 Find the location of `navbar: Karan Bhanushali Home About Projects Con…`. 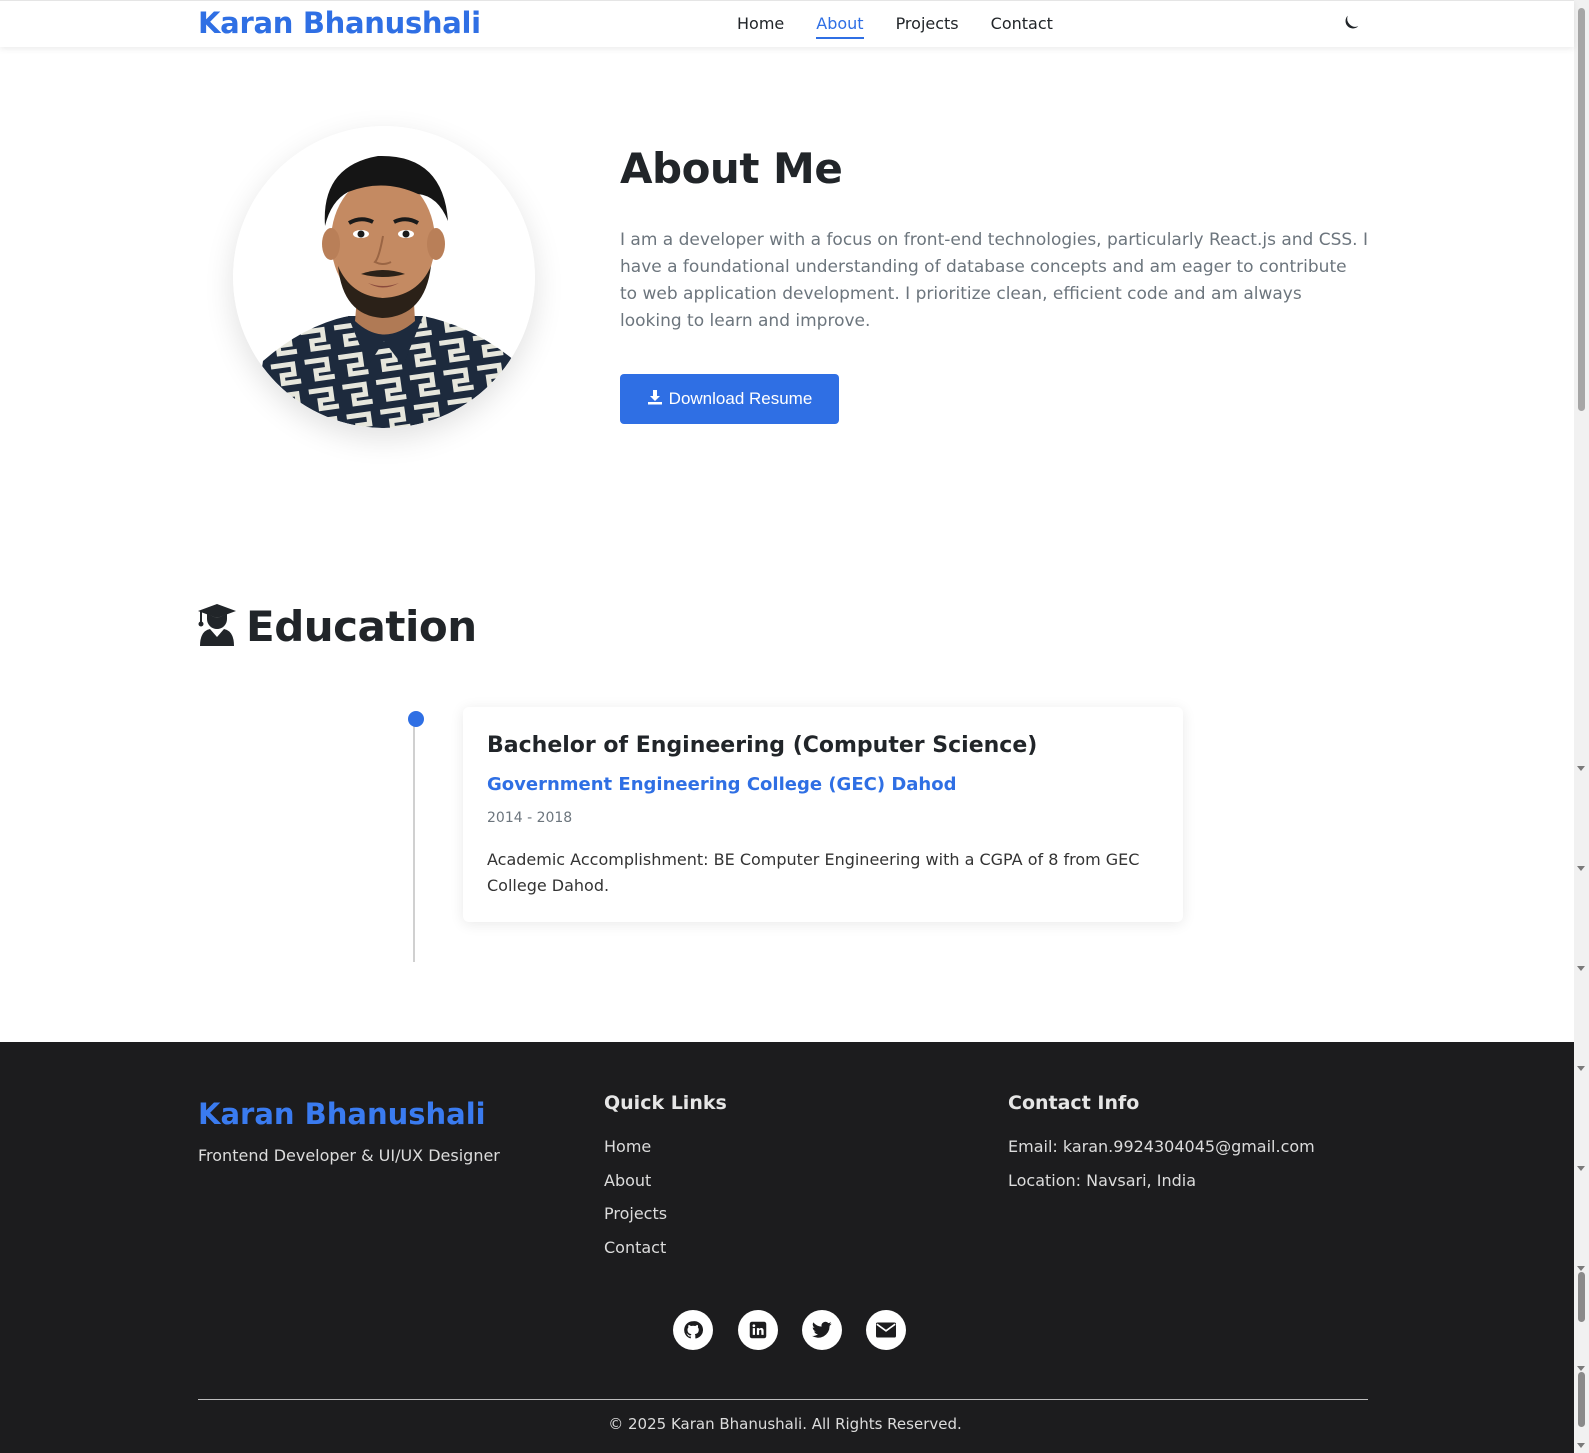

navbar: Karan Bhanushali Home About Projects Con… is located at coordinates (787, 23).